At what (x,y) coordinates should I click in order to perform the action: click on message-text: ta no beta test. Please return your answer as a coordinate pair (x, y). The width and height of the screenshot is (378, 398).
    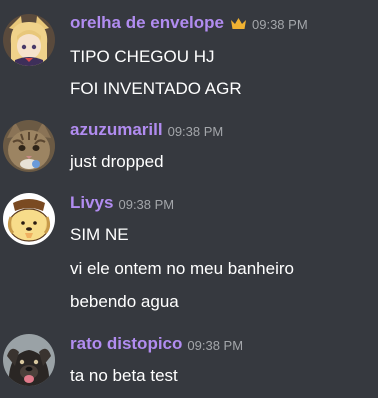
    Looking at the image, I should click on (124, 375).